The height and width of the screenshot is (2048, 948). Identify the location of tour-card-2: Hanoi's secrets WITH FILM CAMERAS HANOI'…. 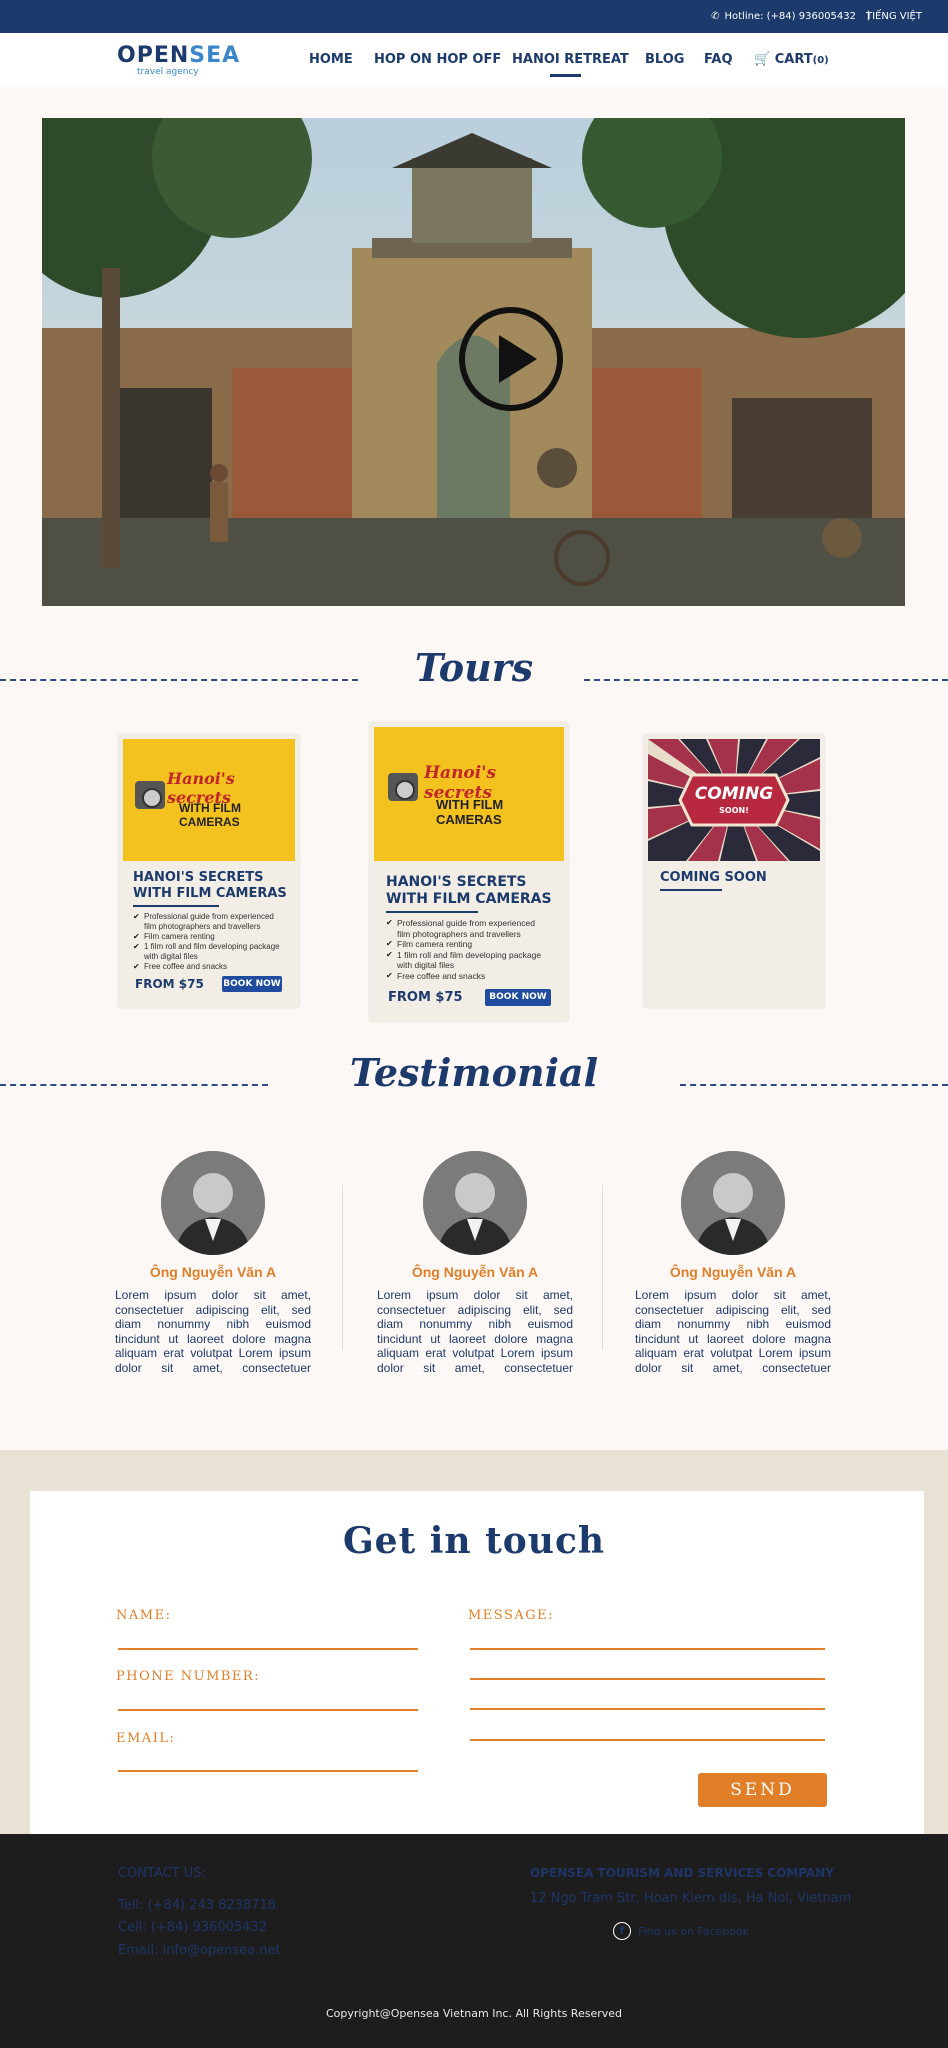
(469, 872).